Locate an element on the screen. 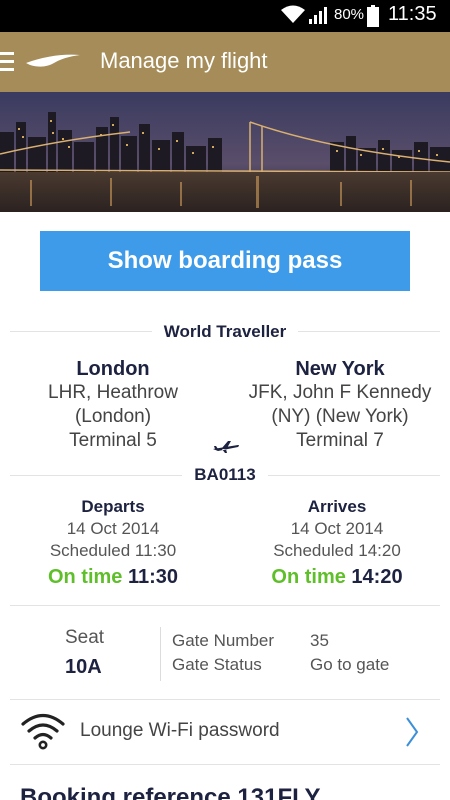 The height and width of the screenshot is (800, 450). lounge-wifi-label: Lounge Wi-Fi password is located at coordinates (180, 730).